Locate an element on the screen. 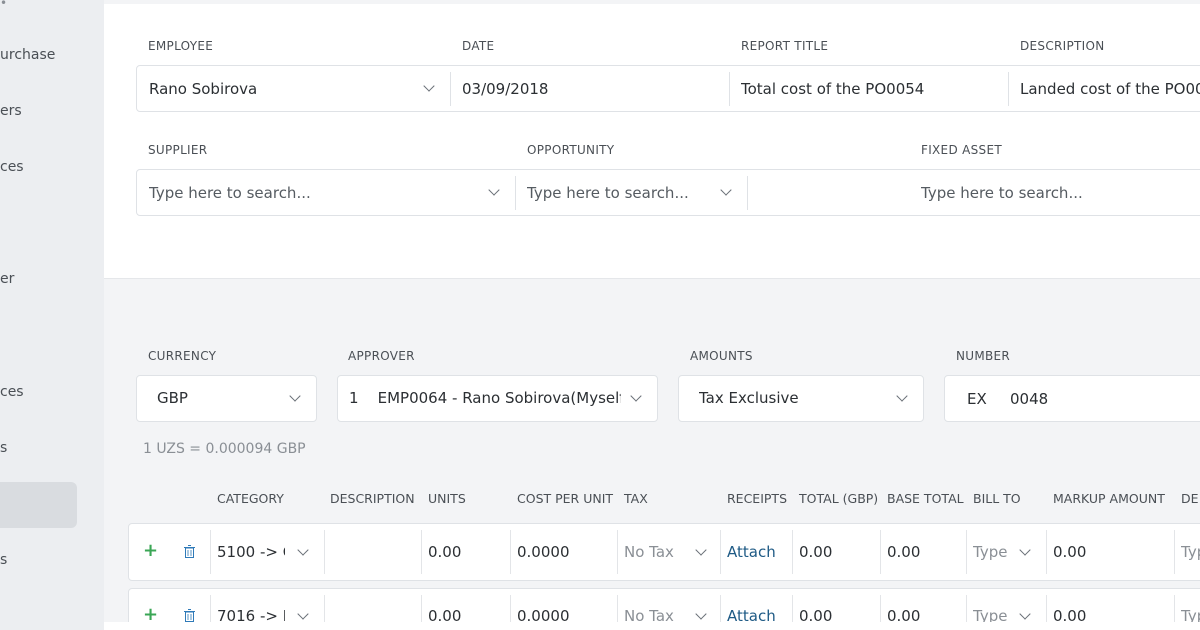 The height and width of the screenshot is (630, 1200). column-header-receipts: RECEIPTS is located at coordinates (757, 498).